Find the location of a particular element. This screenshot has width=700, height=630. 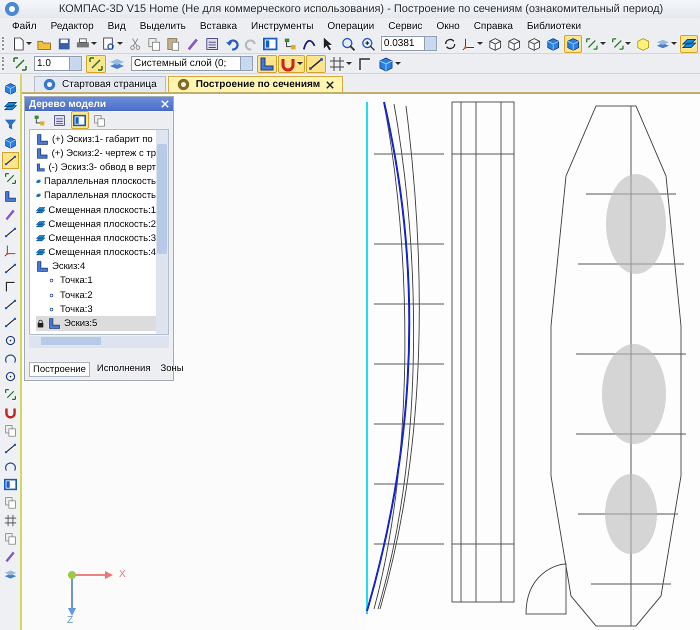

close-icon is located at coordinates (330, 84).